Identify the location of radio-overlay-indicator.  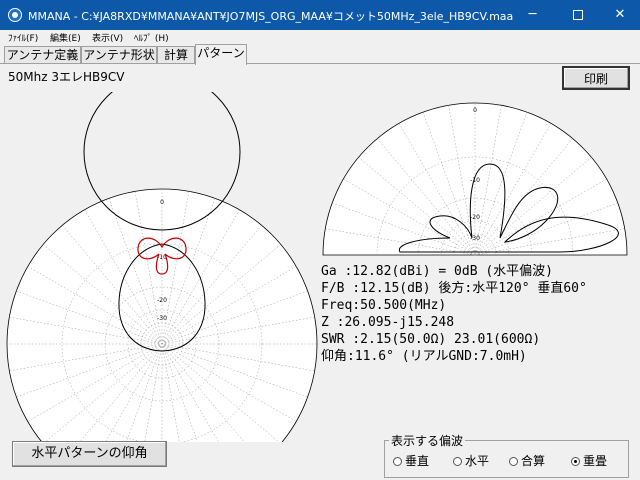
(575, 461).